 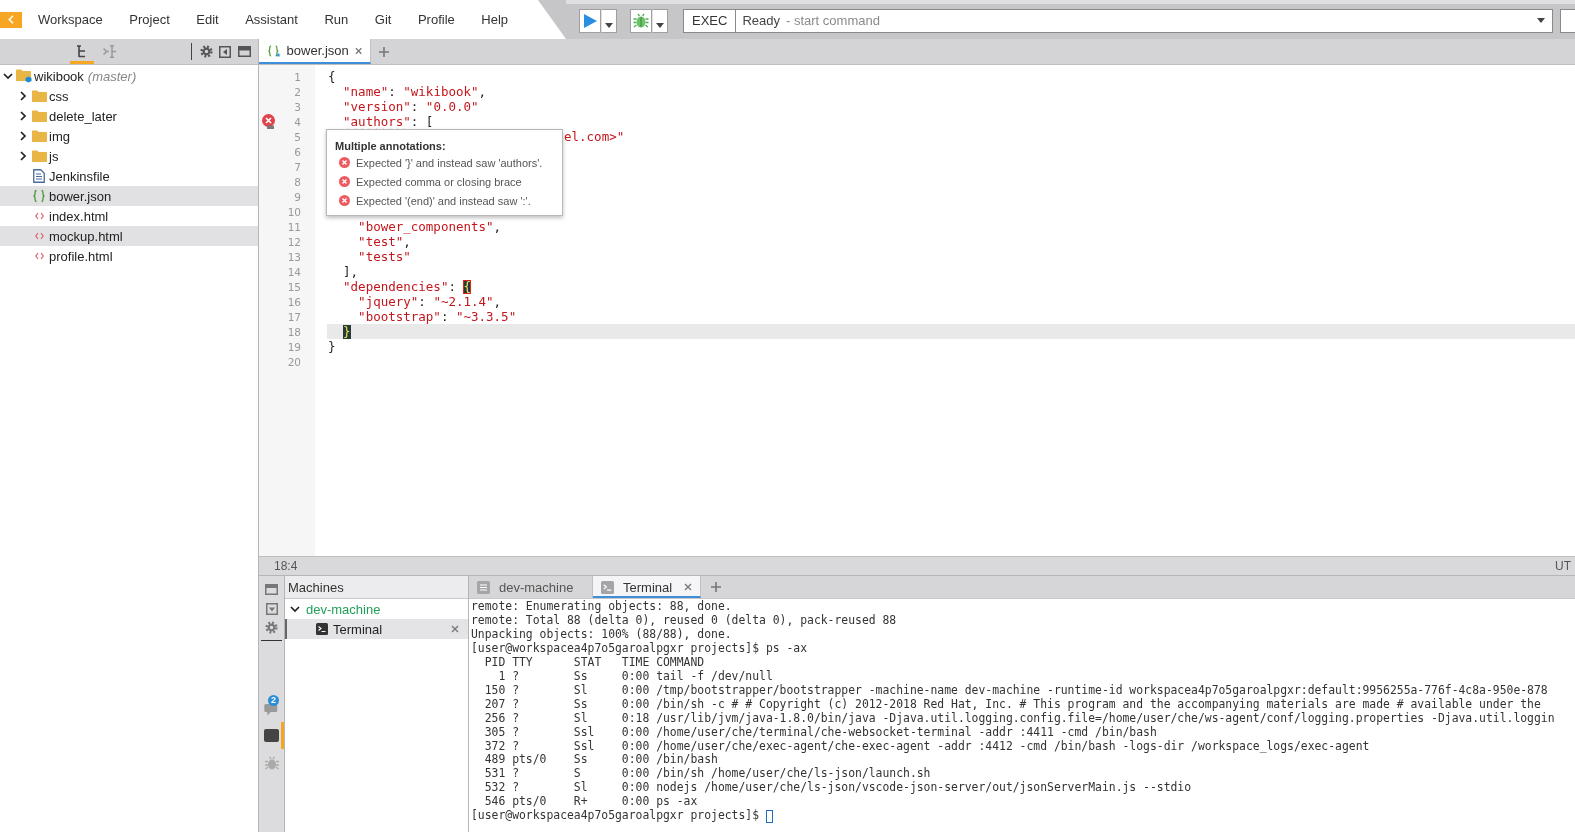 I want to click on code-line: "authors": [, so click(x=388, y=121).